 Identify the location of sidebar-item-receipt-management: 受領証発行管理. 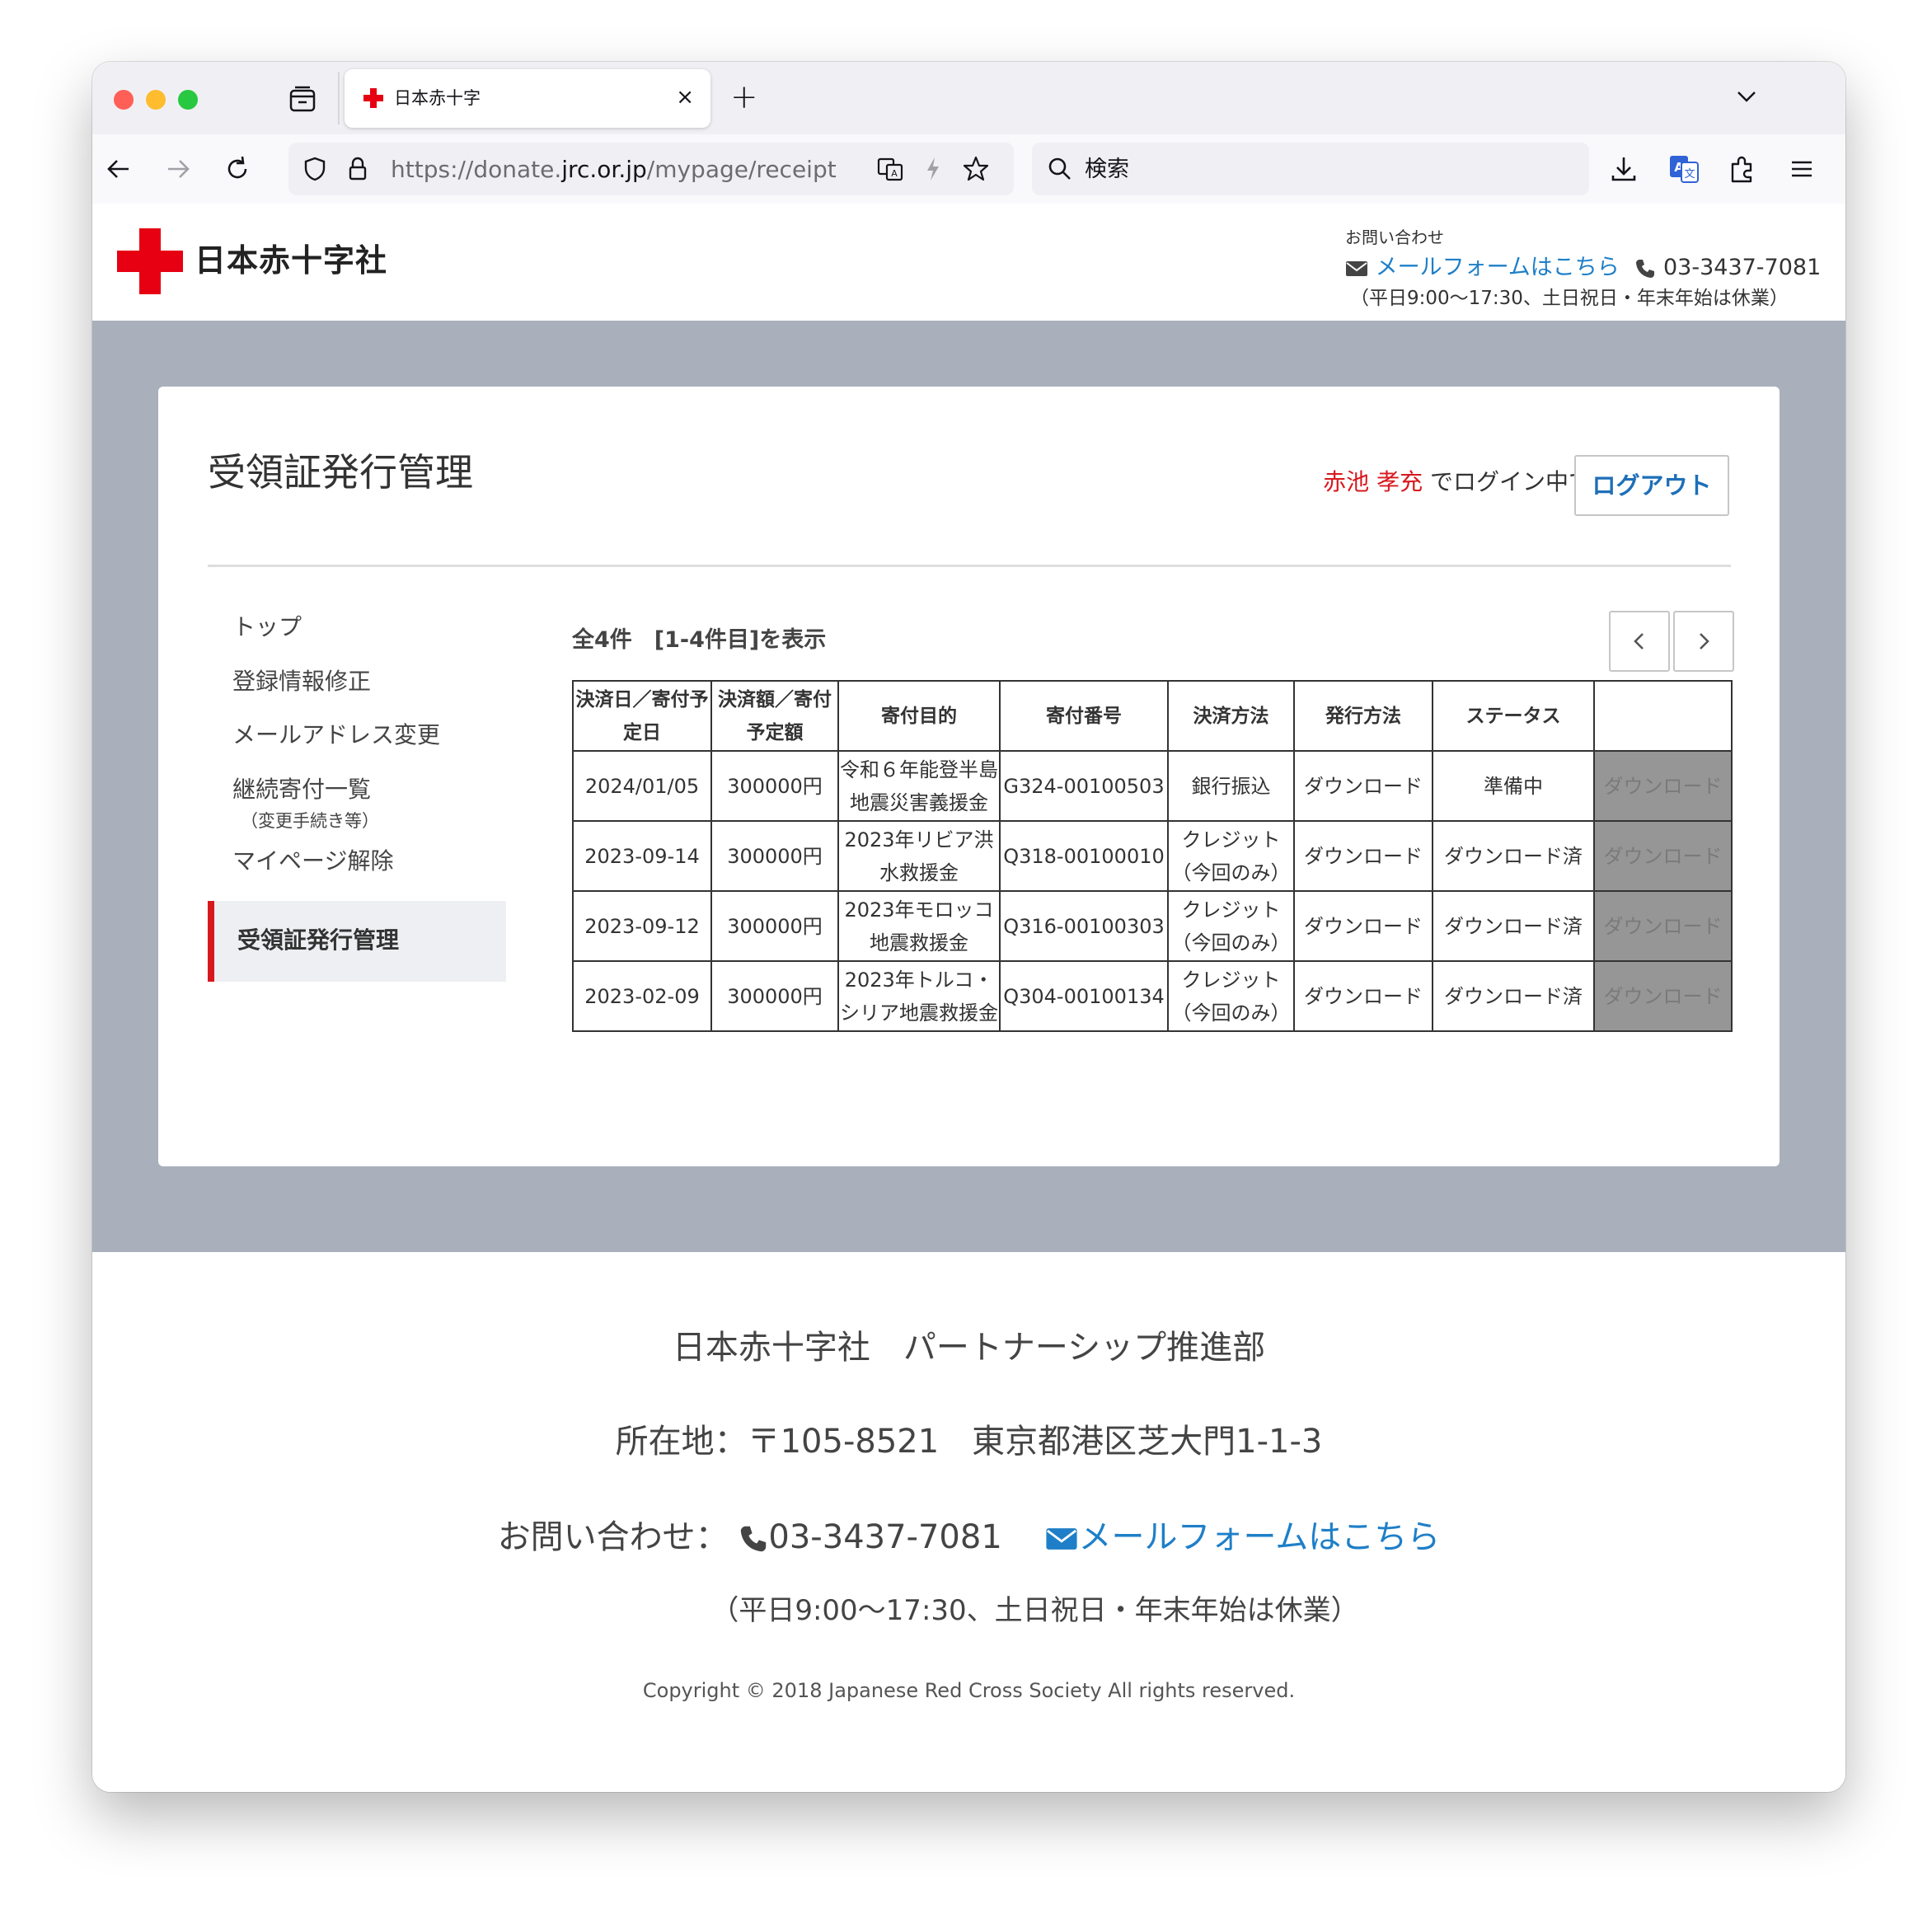
(357, 941).